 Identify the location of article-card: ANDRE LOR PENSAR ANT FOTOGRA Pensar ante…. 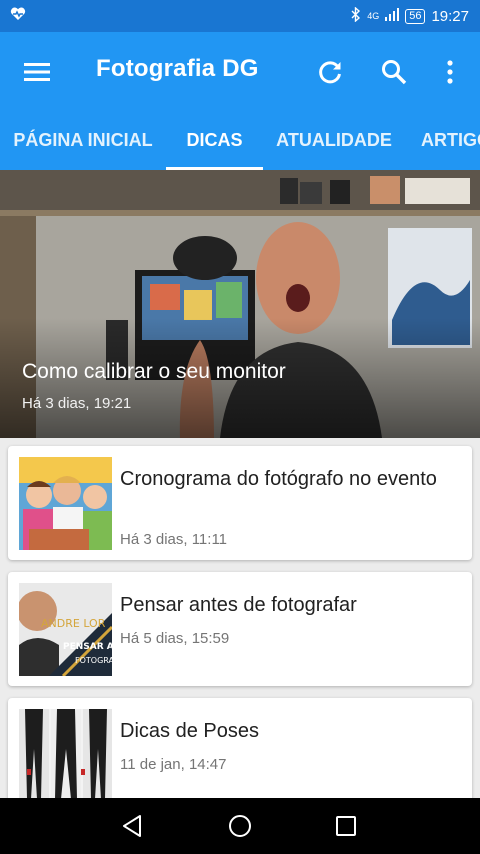
(240, 629).